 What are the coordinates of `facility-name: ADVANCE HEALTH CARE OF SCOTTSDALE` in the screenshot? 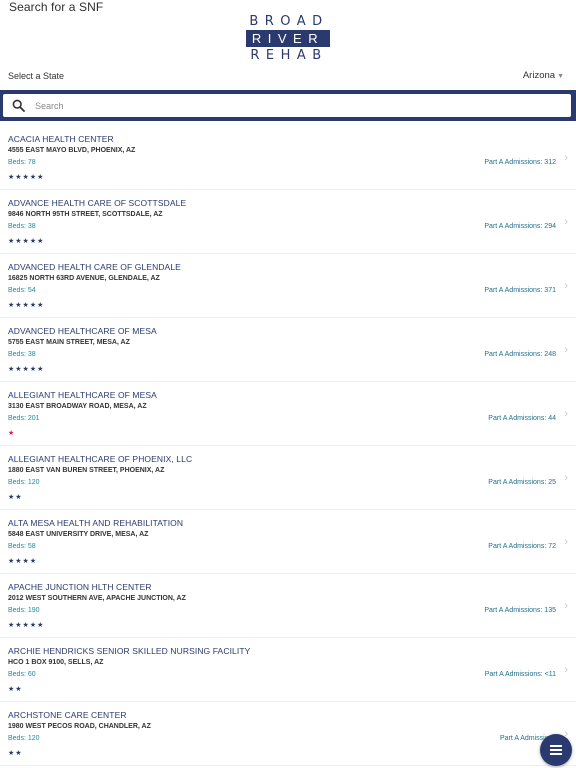 It's located at (97, 203).